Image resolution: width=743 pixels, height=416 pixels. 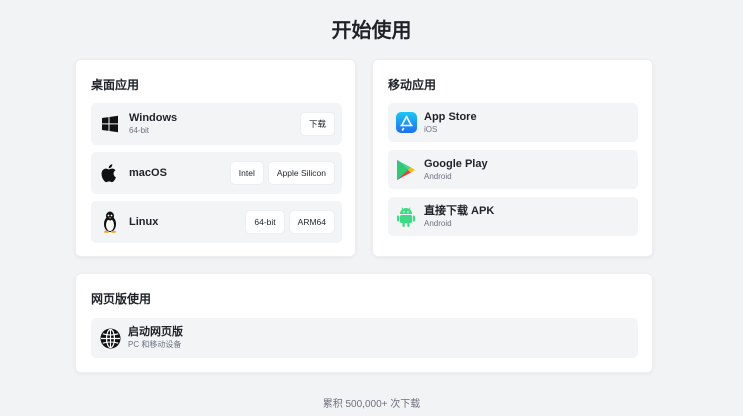 I want to click on googleplay-name: Google Play, so click(x=456, y=163).